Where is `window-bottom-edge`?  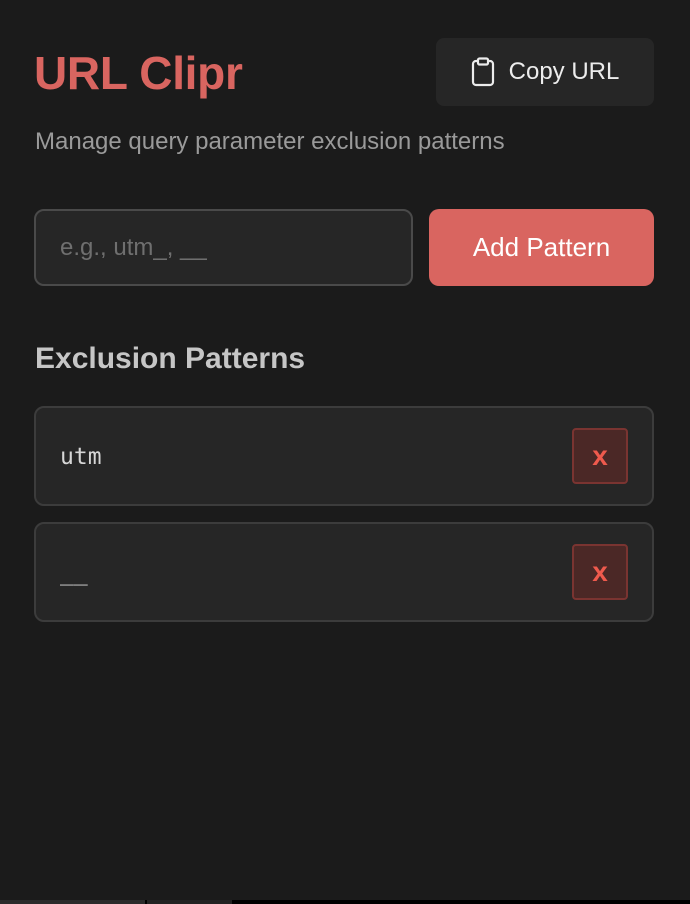
window-bottom-edge is located at coordinates (345, 902).